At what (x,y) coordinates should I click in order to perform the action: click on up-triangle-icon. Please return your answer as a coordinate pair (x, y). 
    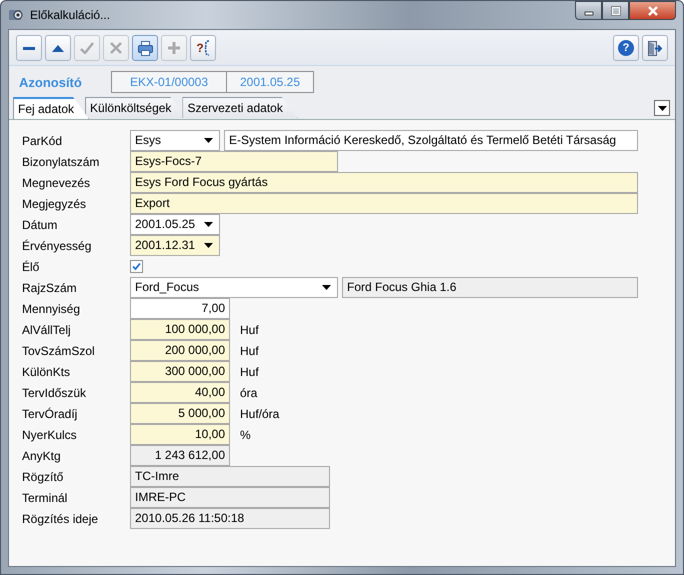
    Looking at the image, I should click on (58, 48).